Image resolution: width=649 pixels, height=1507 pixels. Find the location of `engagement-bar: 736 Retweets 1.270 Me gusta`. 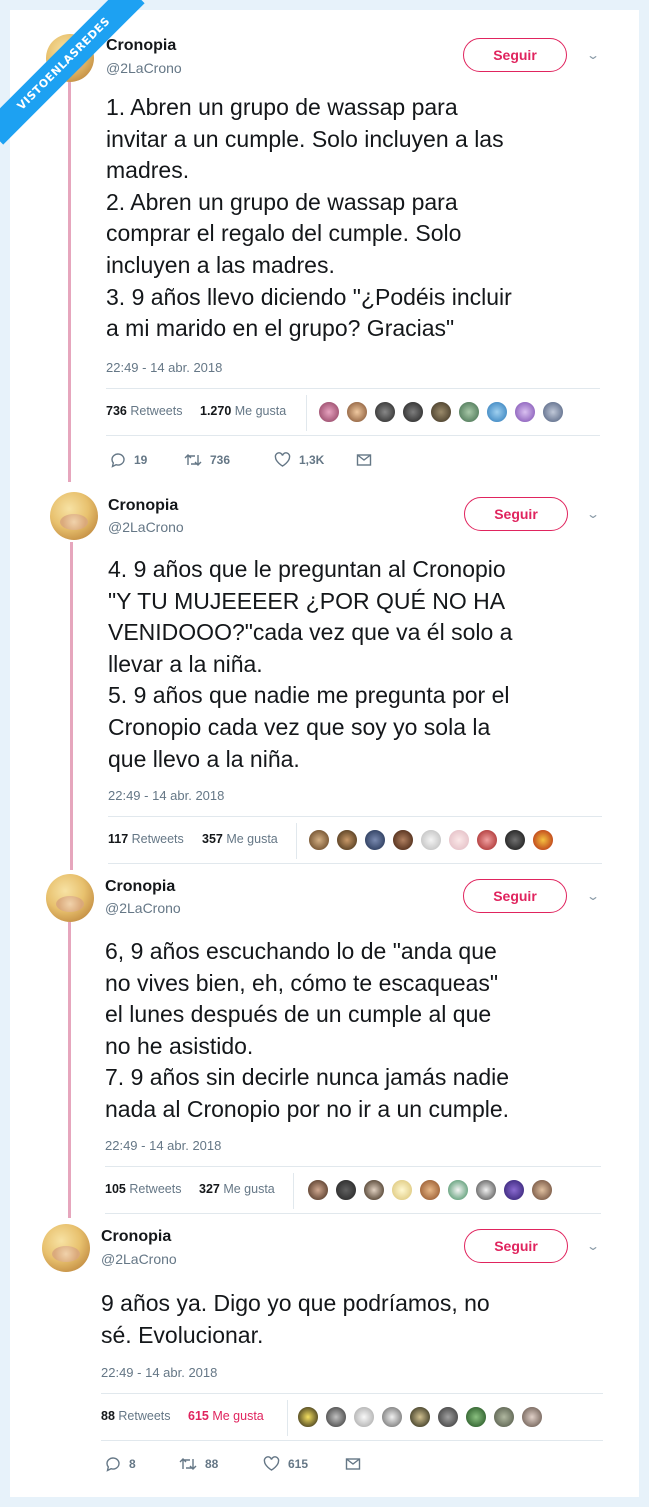

engagement-bar: 736 Retweets 1.270 Me gusta is located at coordinates (353, 412).